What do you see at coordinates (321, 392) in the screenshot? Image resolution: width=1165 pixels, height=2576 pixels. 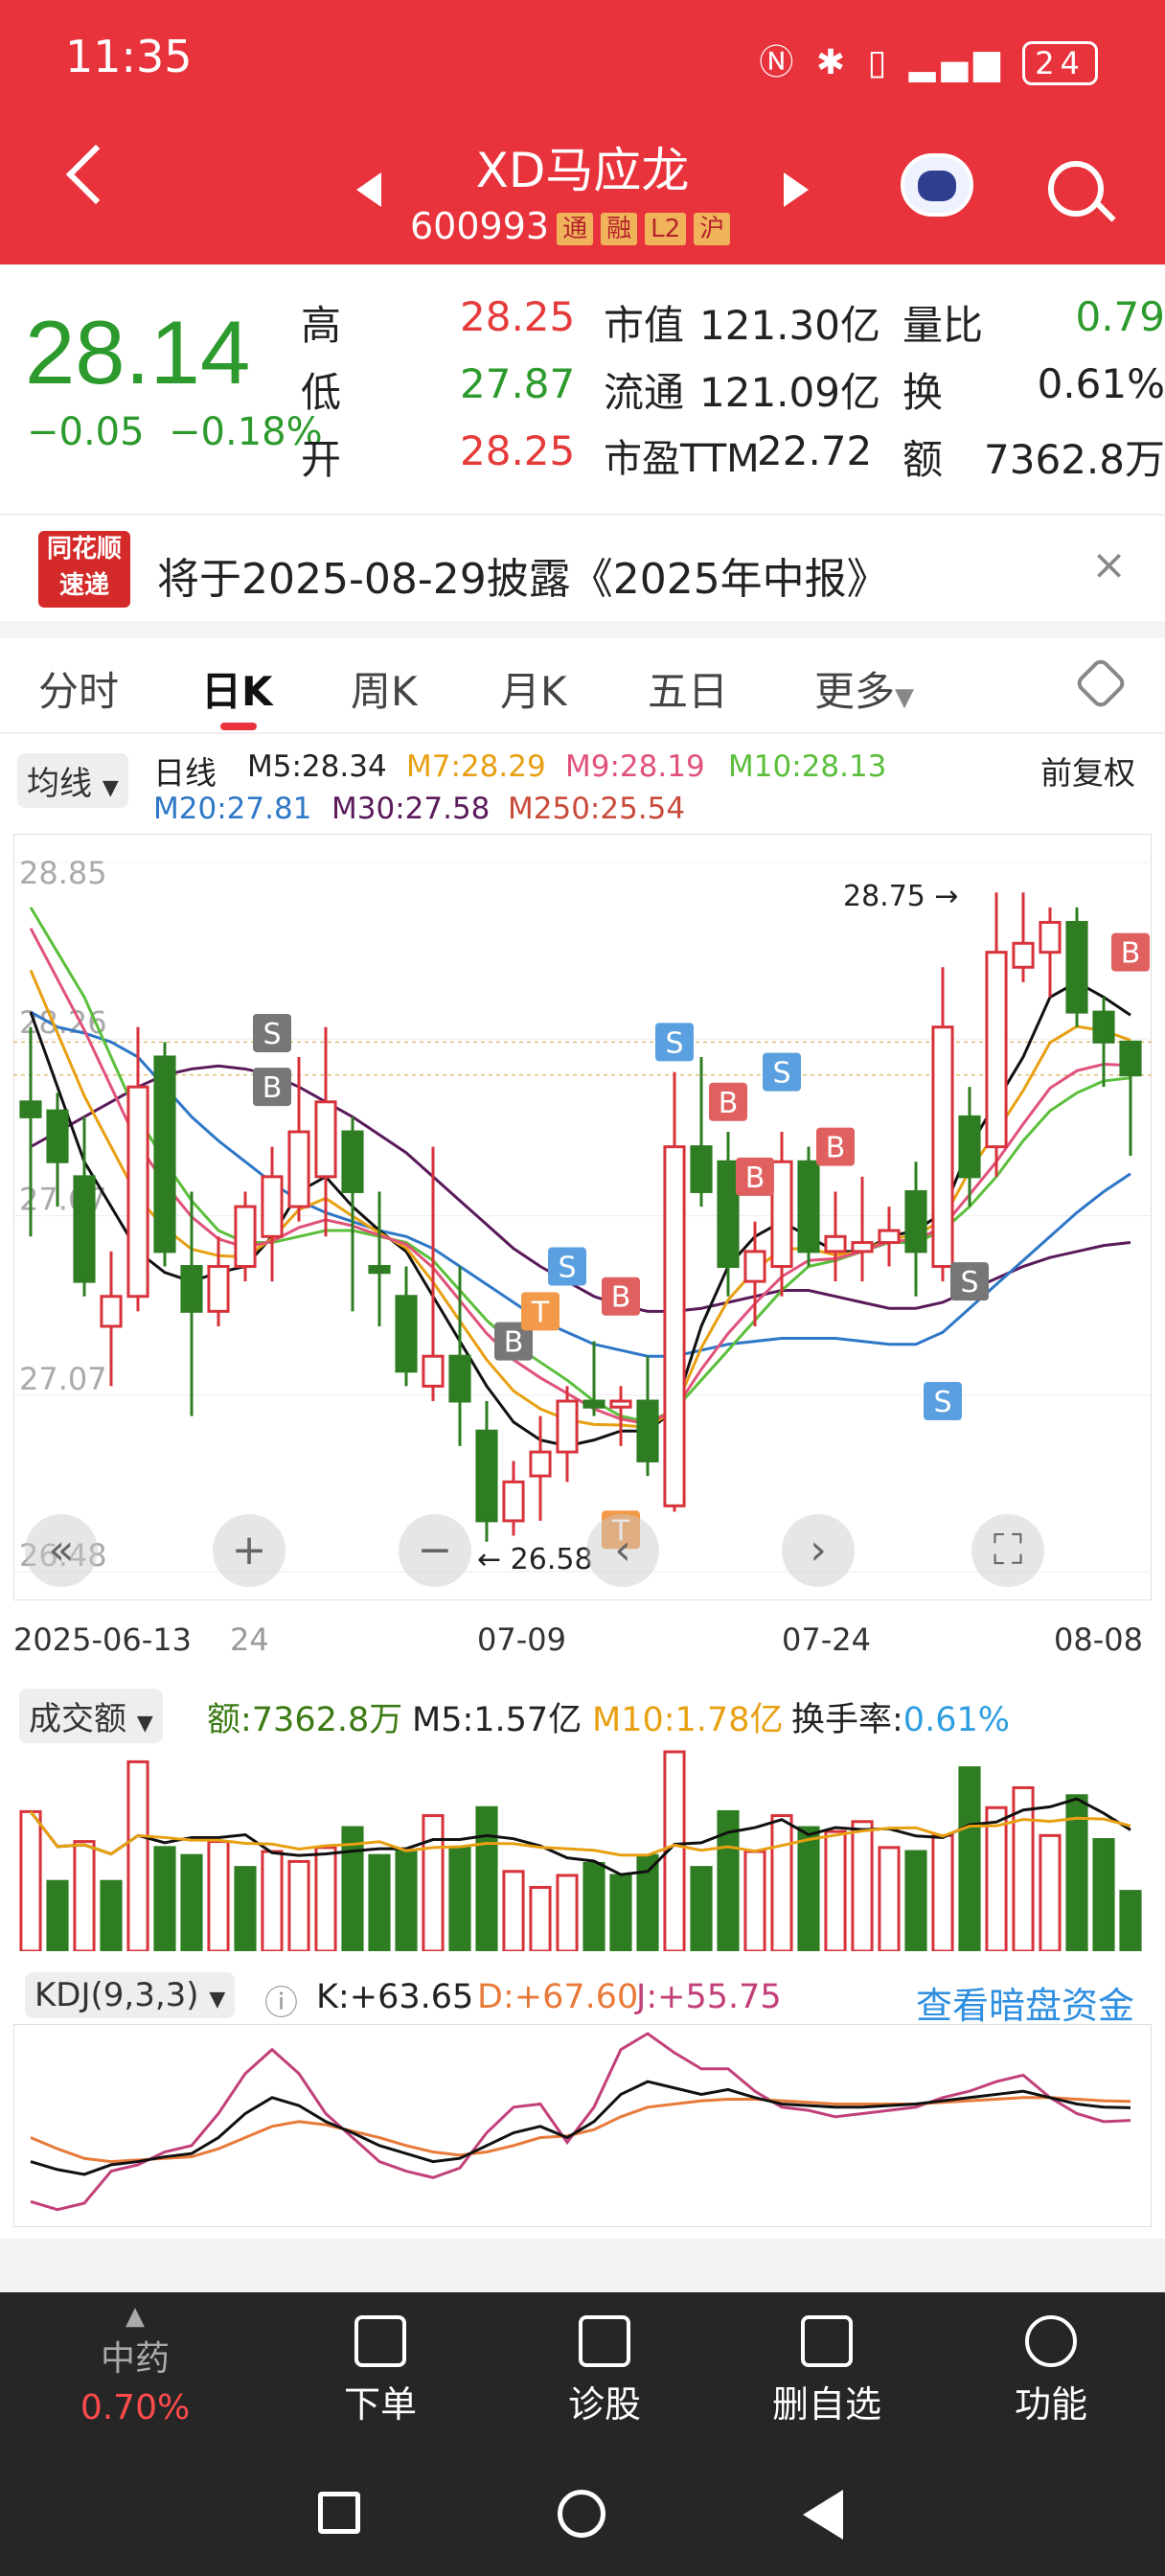 I see `label-low: 低` at bounding box center [321, 392].